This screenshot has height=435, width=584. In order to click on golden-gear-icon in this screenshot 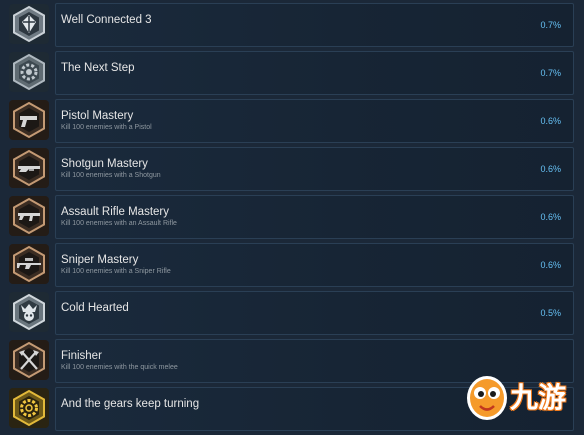, I will do `click(29, 408)`.